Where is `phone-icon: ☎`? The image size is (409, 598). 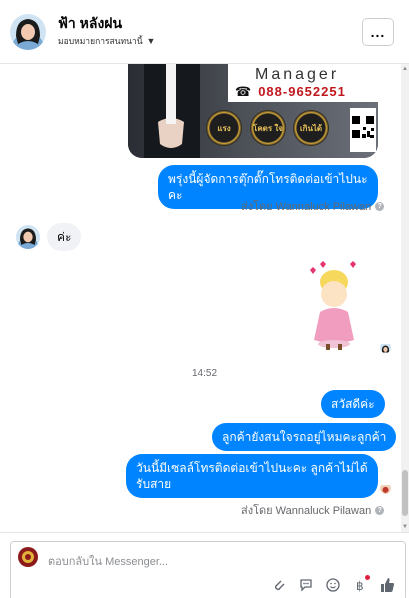
phone-icon: ☎ is located at coordinates (244, 91).